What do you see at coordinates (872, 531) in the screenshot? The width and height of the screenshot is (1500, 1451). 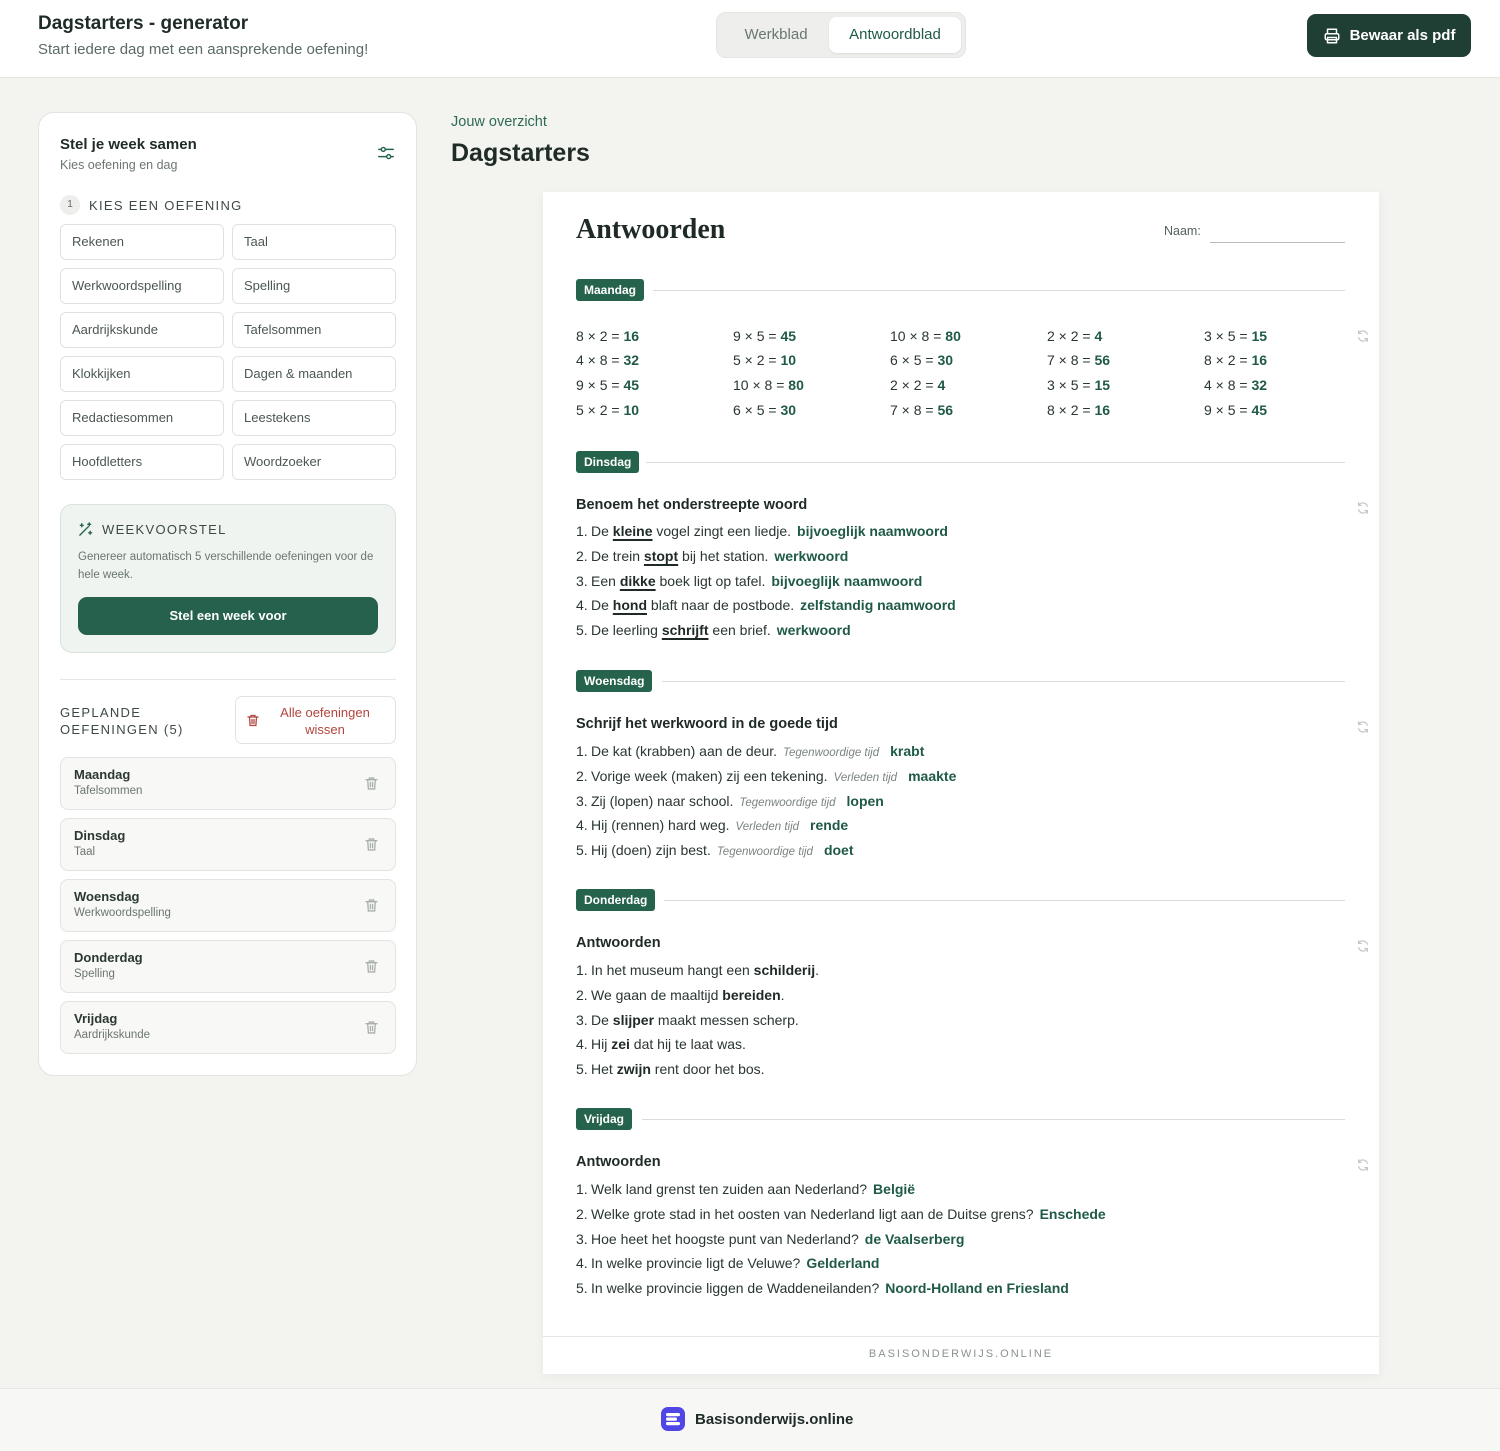 I see `answer: bijvoeglijk naamwoord` at bounding box center [872, 531].